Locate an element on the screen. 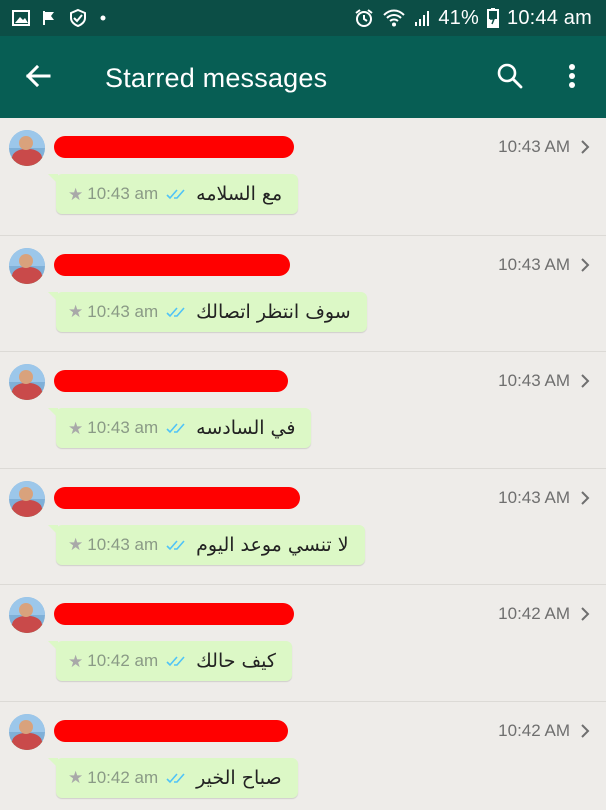 This screenshot has height=810, width=606. search-button is located at coordinates (510, 78).